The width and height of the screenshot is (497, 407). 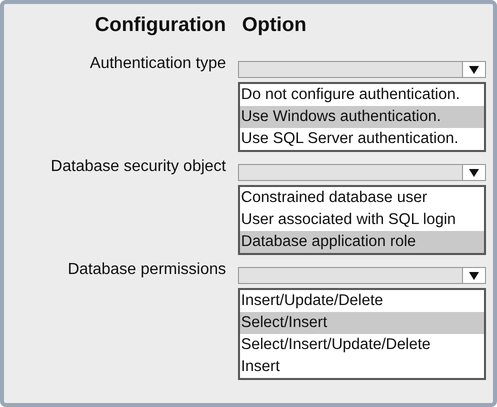 I want to click on option-item: Database application role, so click(x=362, y=242).